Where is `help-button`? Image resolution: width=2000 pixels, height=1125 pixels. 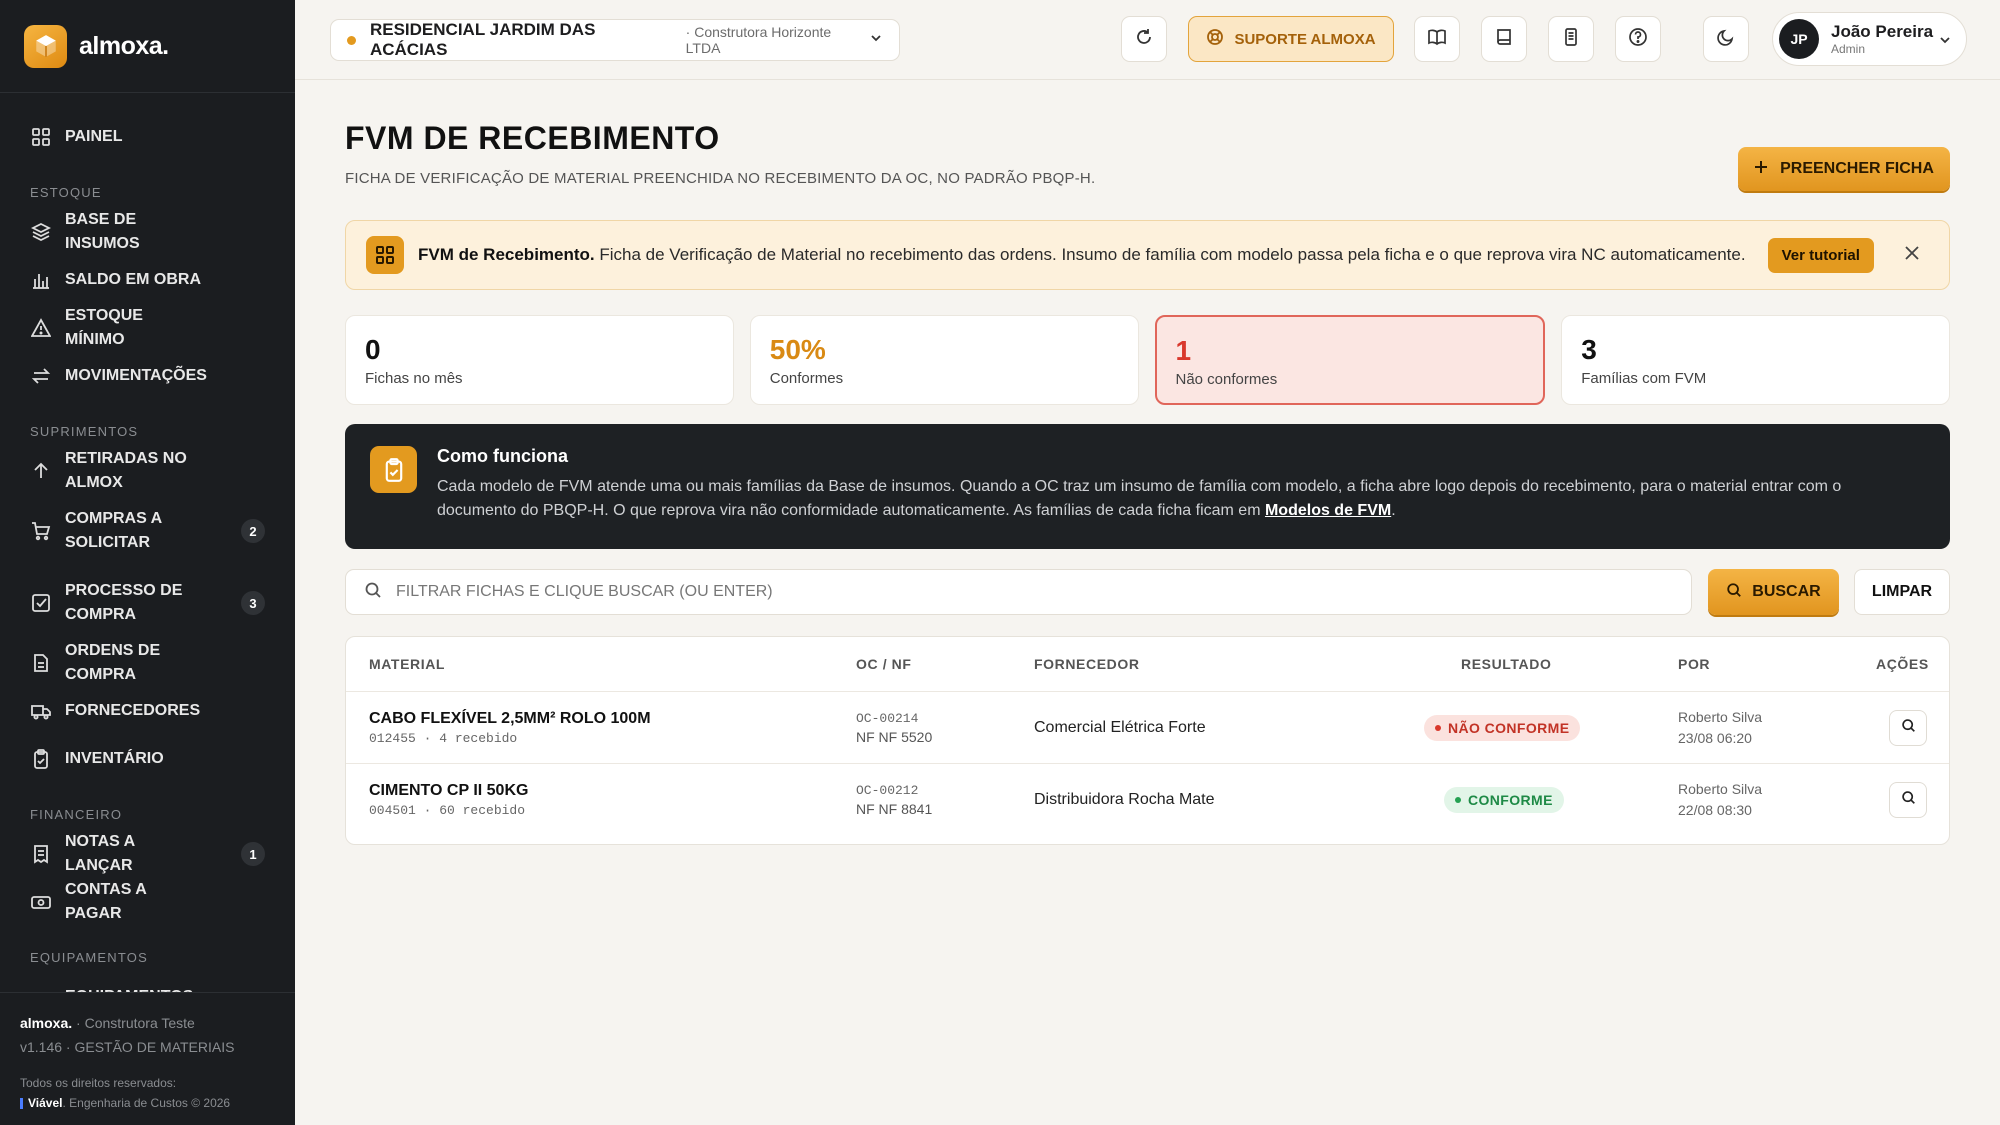 help-button is located at coordinates (1638, 39).